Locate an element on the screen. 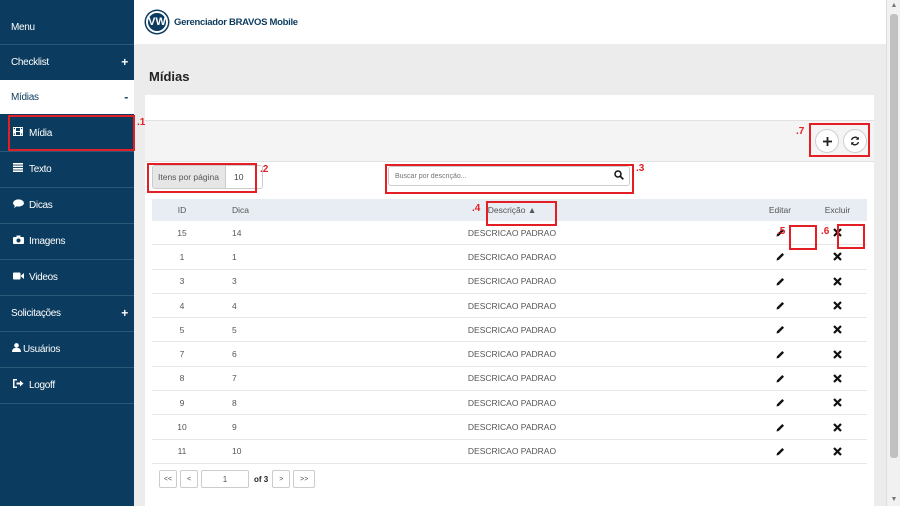 The width and height of the screenshot is (900, 506). search-input is located at coordinates (500, 176).